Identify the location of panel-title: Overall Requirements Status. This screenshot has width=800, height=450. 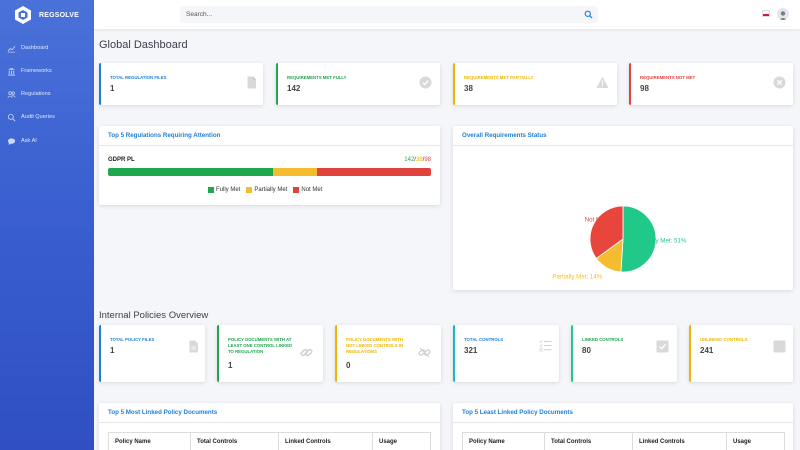
(623, 136).